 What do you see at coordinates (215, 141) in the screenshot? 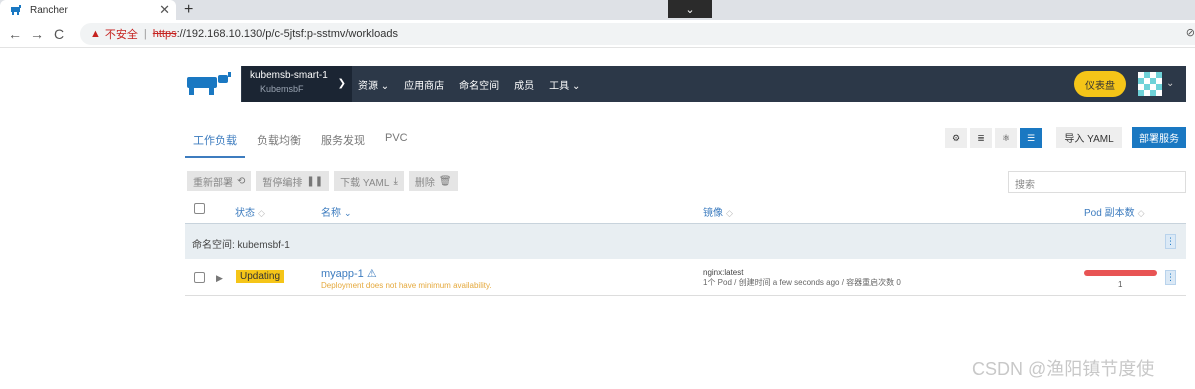
I see `tab-workloads: 工作负载` at bounding box center [215, 141].